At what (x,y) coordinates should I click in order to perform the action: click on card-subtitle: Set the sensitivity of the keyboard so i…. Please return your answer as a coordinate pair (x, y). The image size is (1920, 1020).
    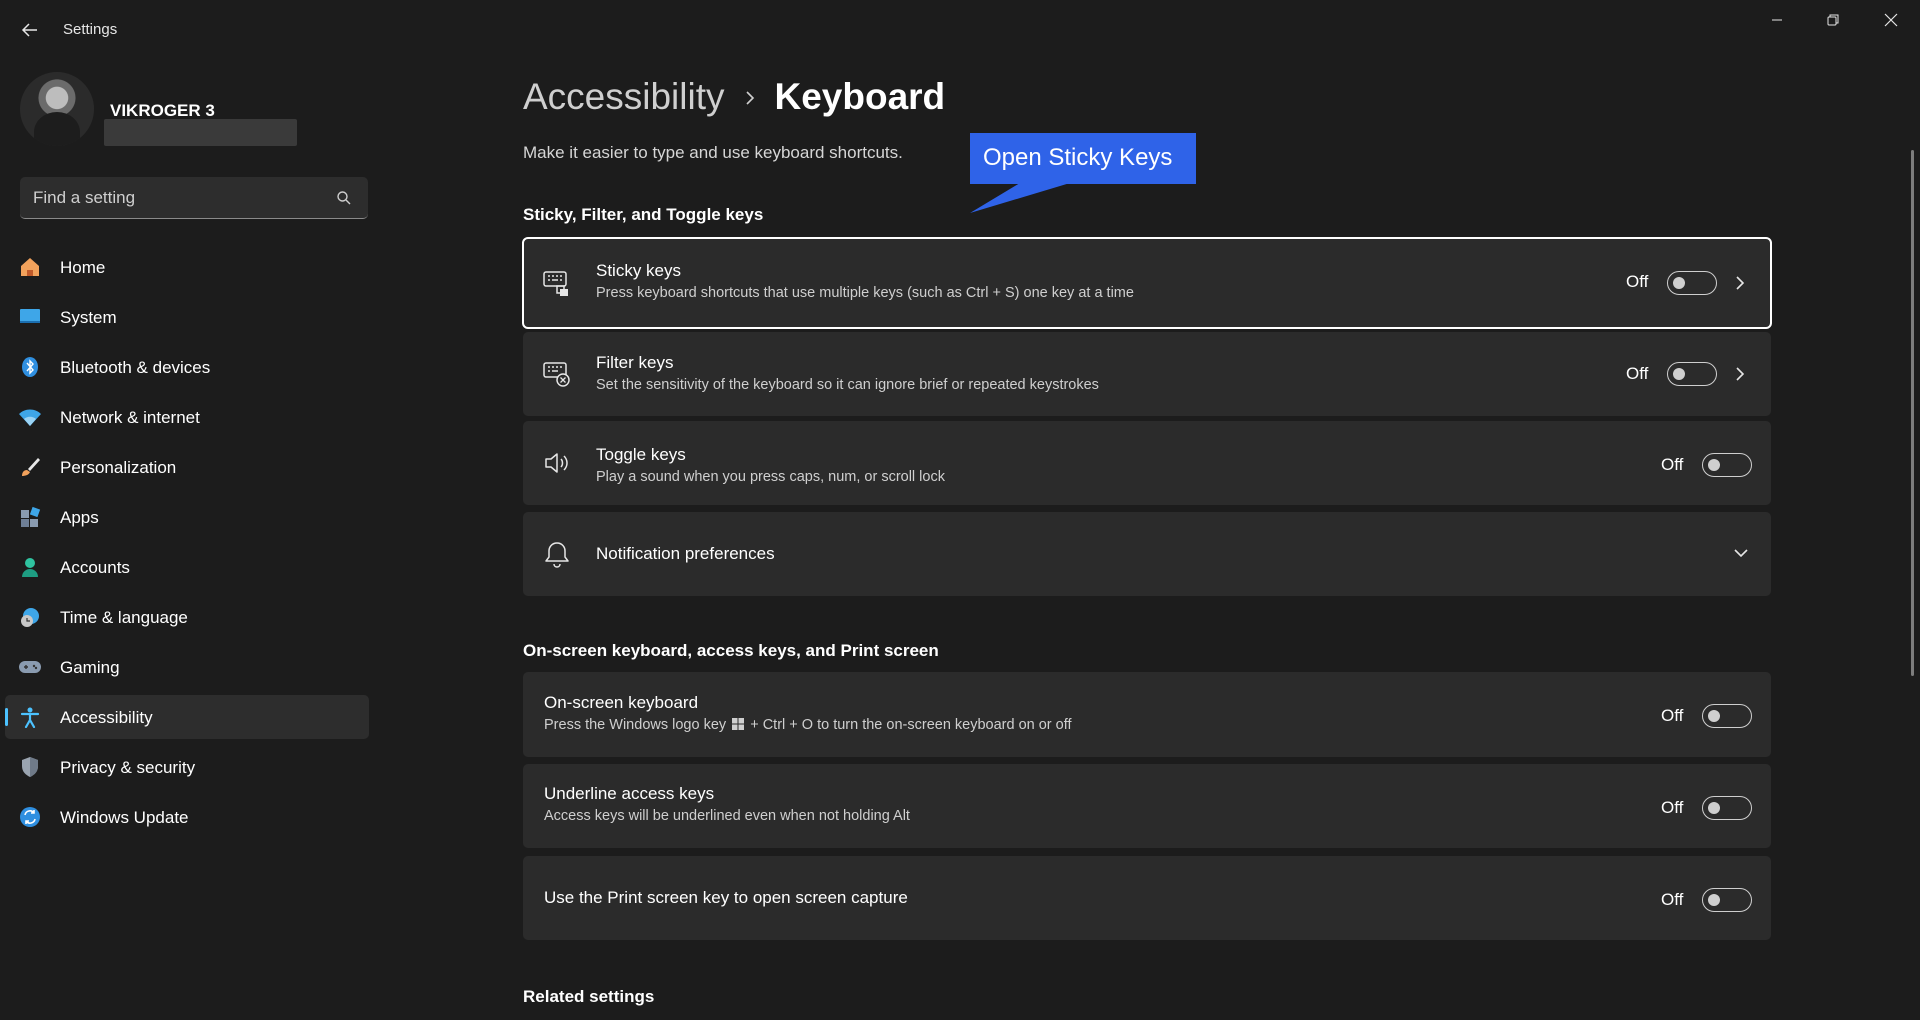
    Looking at the image, I should click on (847, 385).